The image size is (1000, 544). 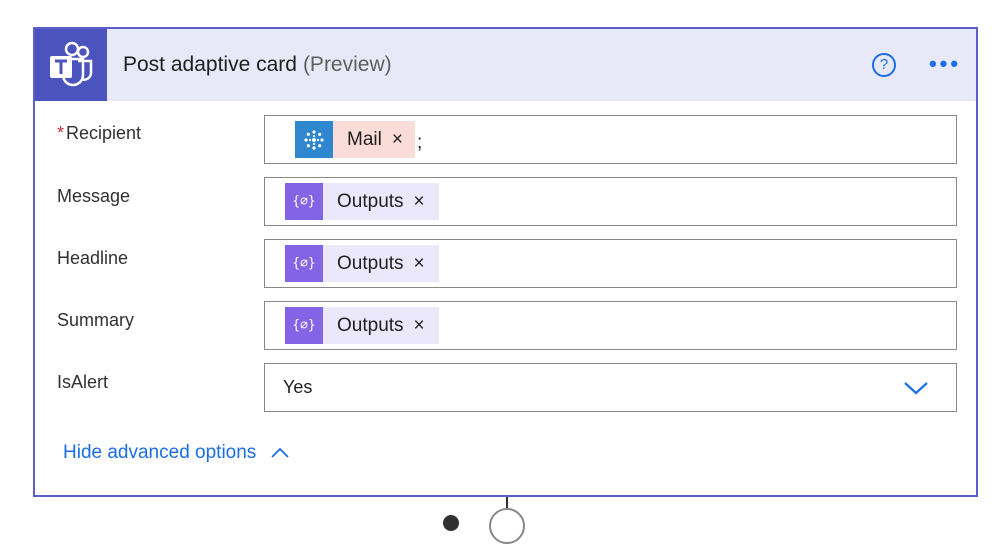 I want to click on hide-advanced-options-link: Hide advanced options, so click(x=176, y=453).